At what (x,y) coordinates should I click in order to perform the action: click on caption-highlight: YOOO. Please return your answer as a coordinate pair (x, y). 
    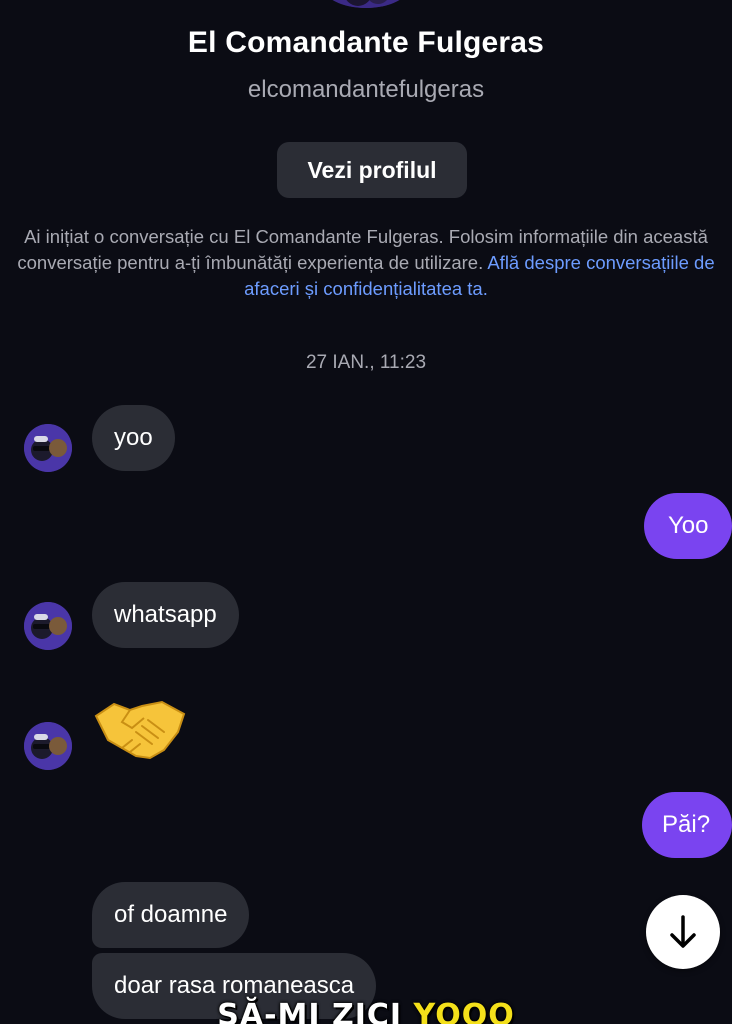
    Looking at the image, I should click on (464, 1011).